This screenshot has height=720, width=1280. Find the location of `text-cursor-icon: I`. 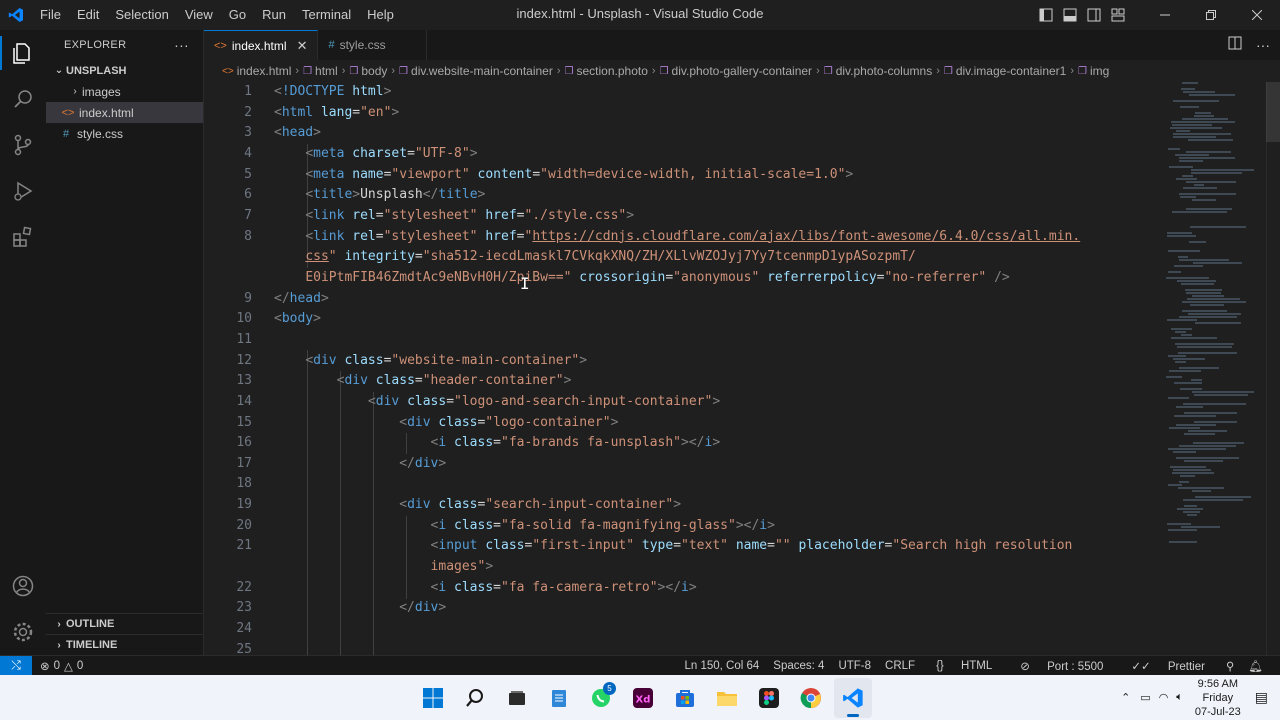

text-cursor-icon: I is located at coordinates (525, 283).